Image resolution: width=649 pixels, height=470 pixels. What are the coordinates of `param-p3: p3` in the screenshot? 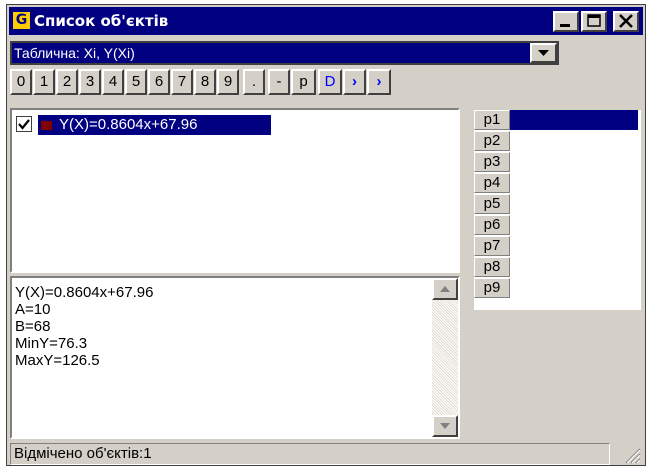 It's located at (492, 162).